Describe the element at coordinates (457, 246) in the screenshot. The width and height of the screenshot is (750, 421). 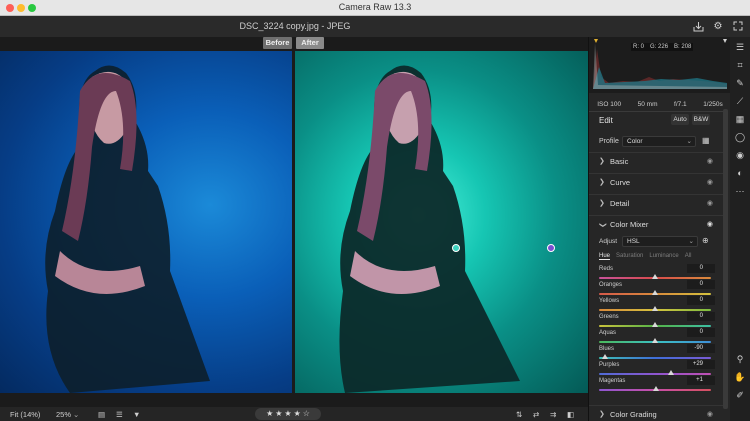
I see `sample-point-aqua` at that location.